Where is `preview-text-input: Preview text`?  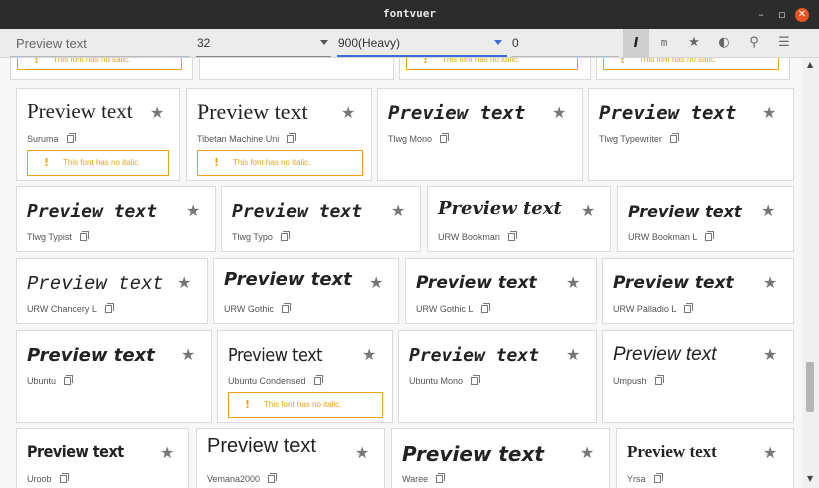 preview-text-input: Preview text is located at coordinates (51, 43).